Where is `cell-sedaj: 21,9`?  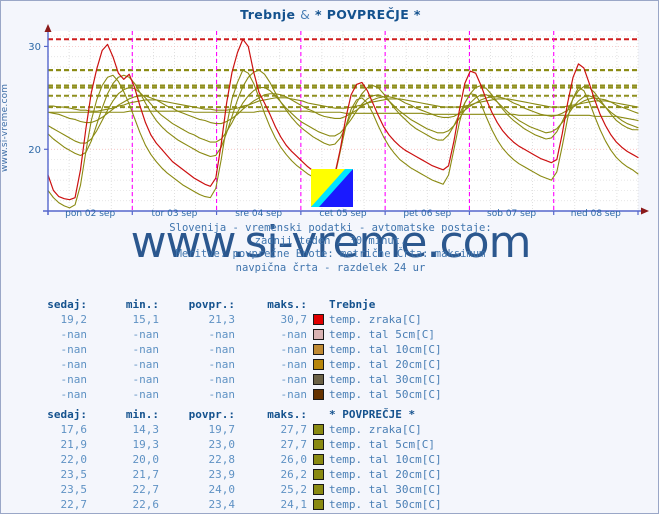 cell-sedaj: 21,9 is located at coordinates (74, 444).